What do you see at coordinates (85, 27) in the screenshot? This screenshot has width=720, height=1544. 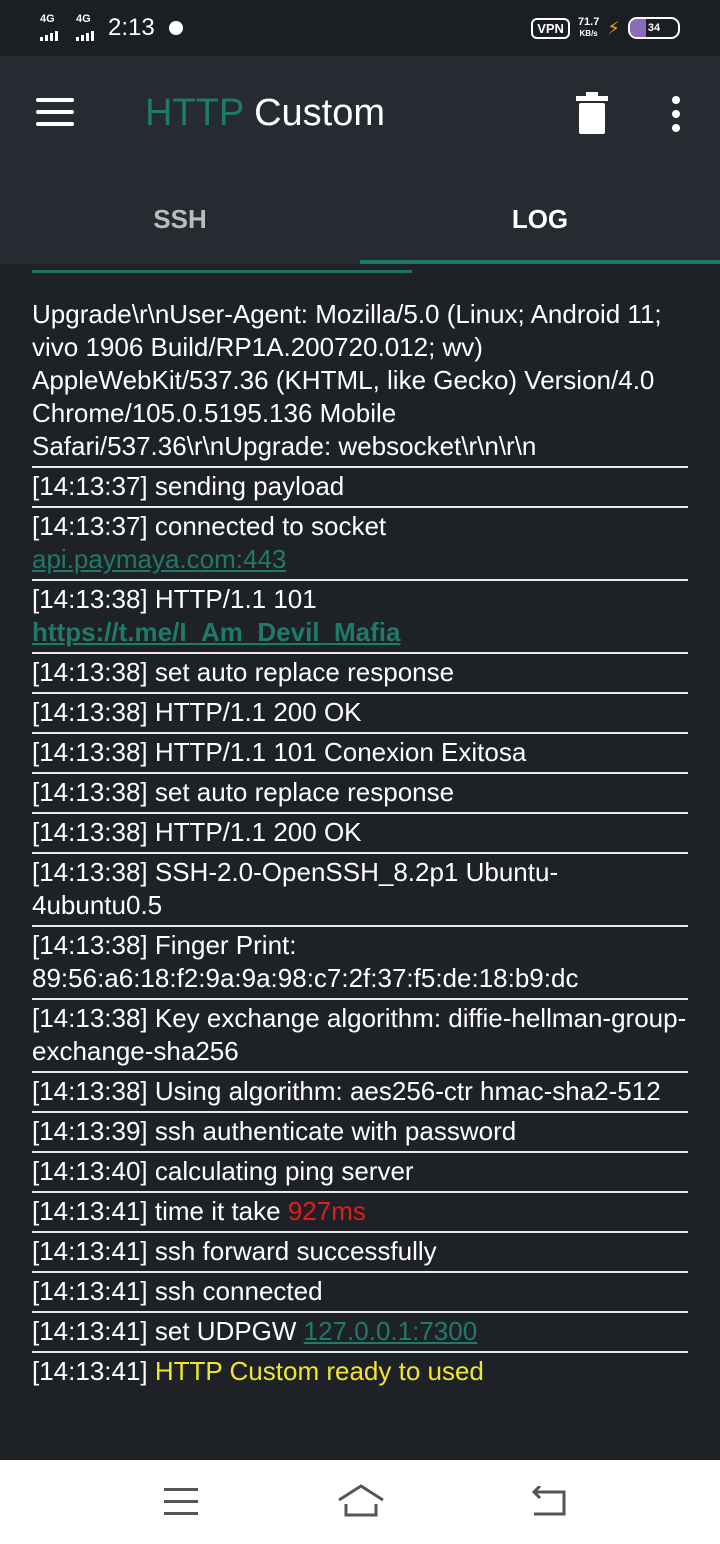 I see `signal-icon-2: 4G` at bounding box center [85, 27].